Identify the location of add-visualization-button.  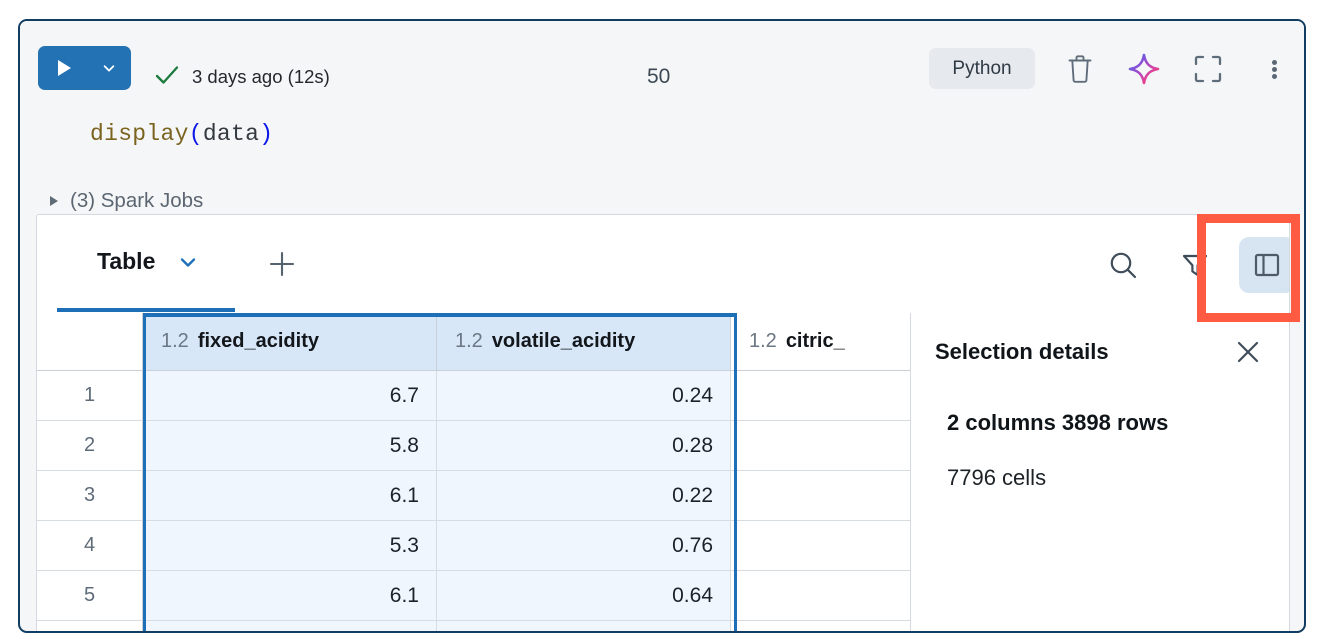
(282, 264).